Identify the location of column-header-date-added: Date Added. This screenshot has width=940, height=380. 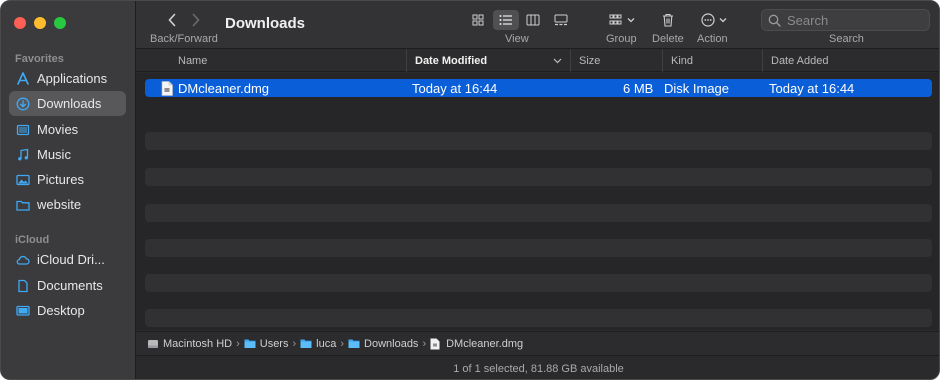
(850, 60).